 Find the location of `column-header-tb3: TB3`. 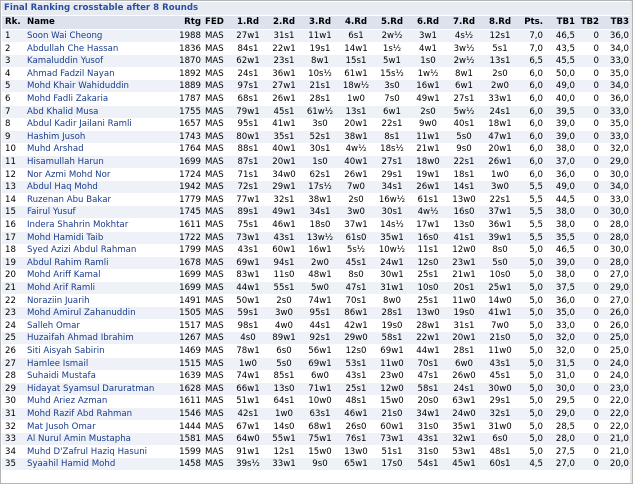

column-header-tb3: TB3 is located at coordinates (615, 22).